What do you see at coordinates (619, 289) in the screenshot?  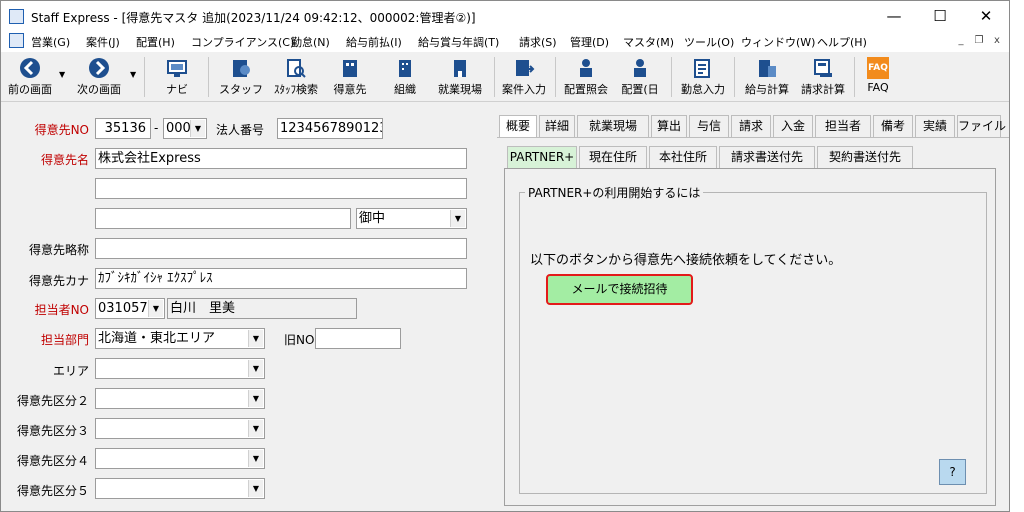 I see `mail-invite-button: メールで接続招待` at bounding box center [619, 289].